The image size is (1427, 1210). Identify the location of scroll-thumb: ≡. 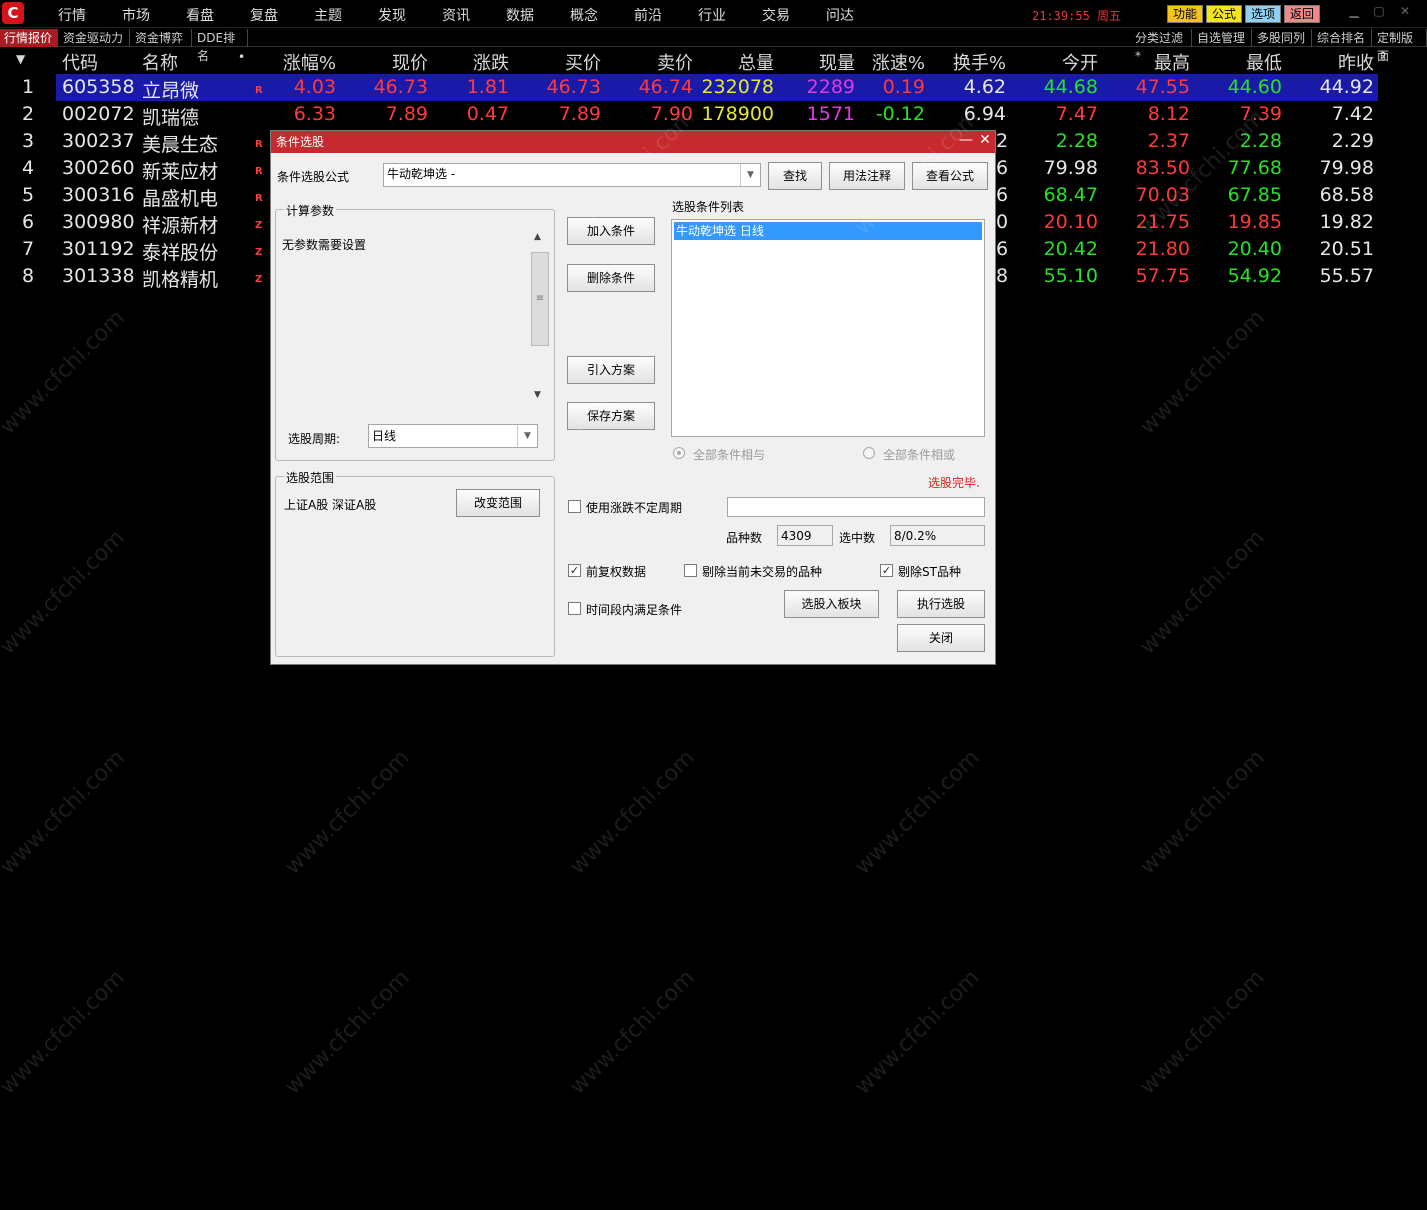
(540, 299).